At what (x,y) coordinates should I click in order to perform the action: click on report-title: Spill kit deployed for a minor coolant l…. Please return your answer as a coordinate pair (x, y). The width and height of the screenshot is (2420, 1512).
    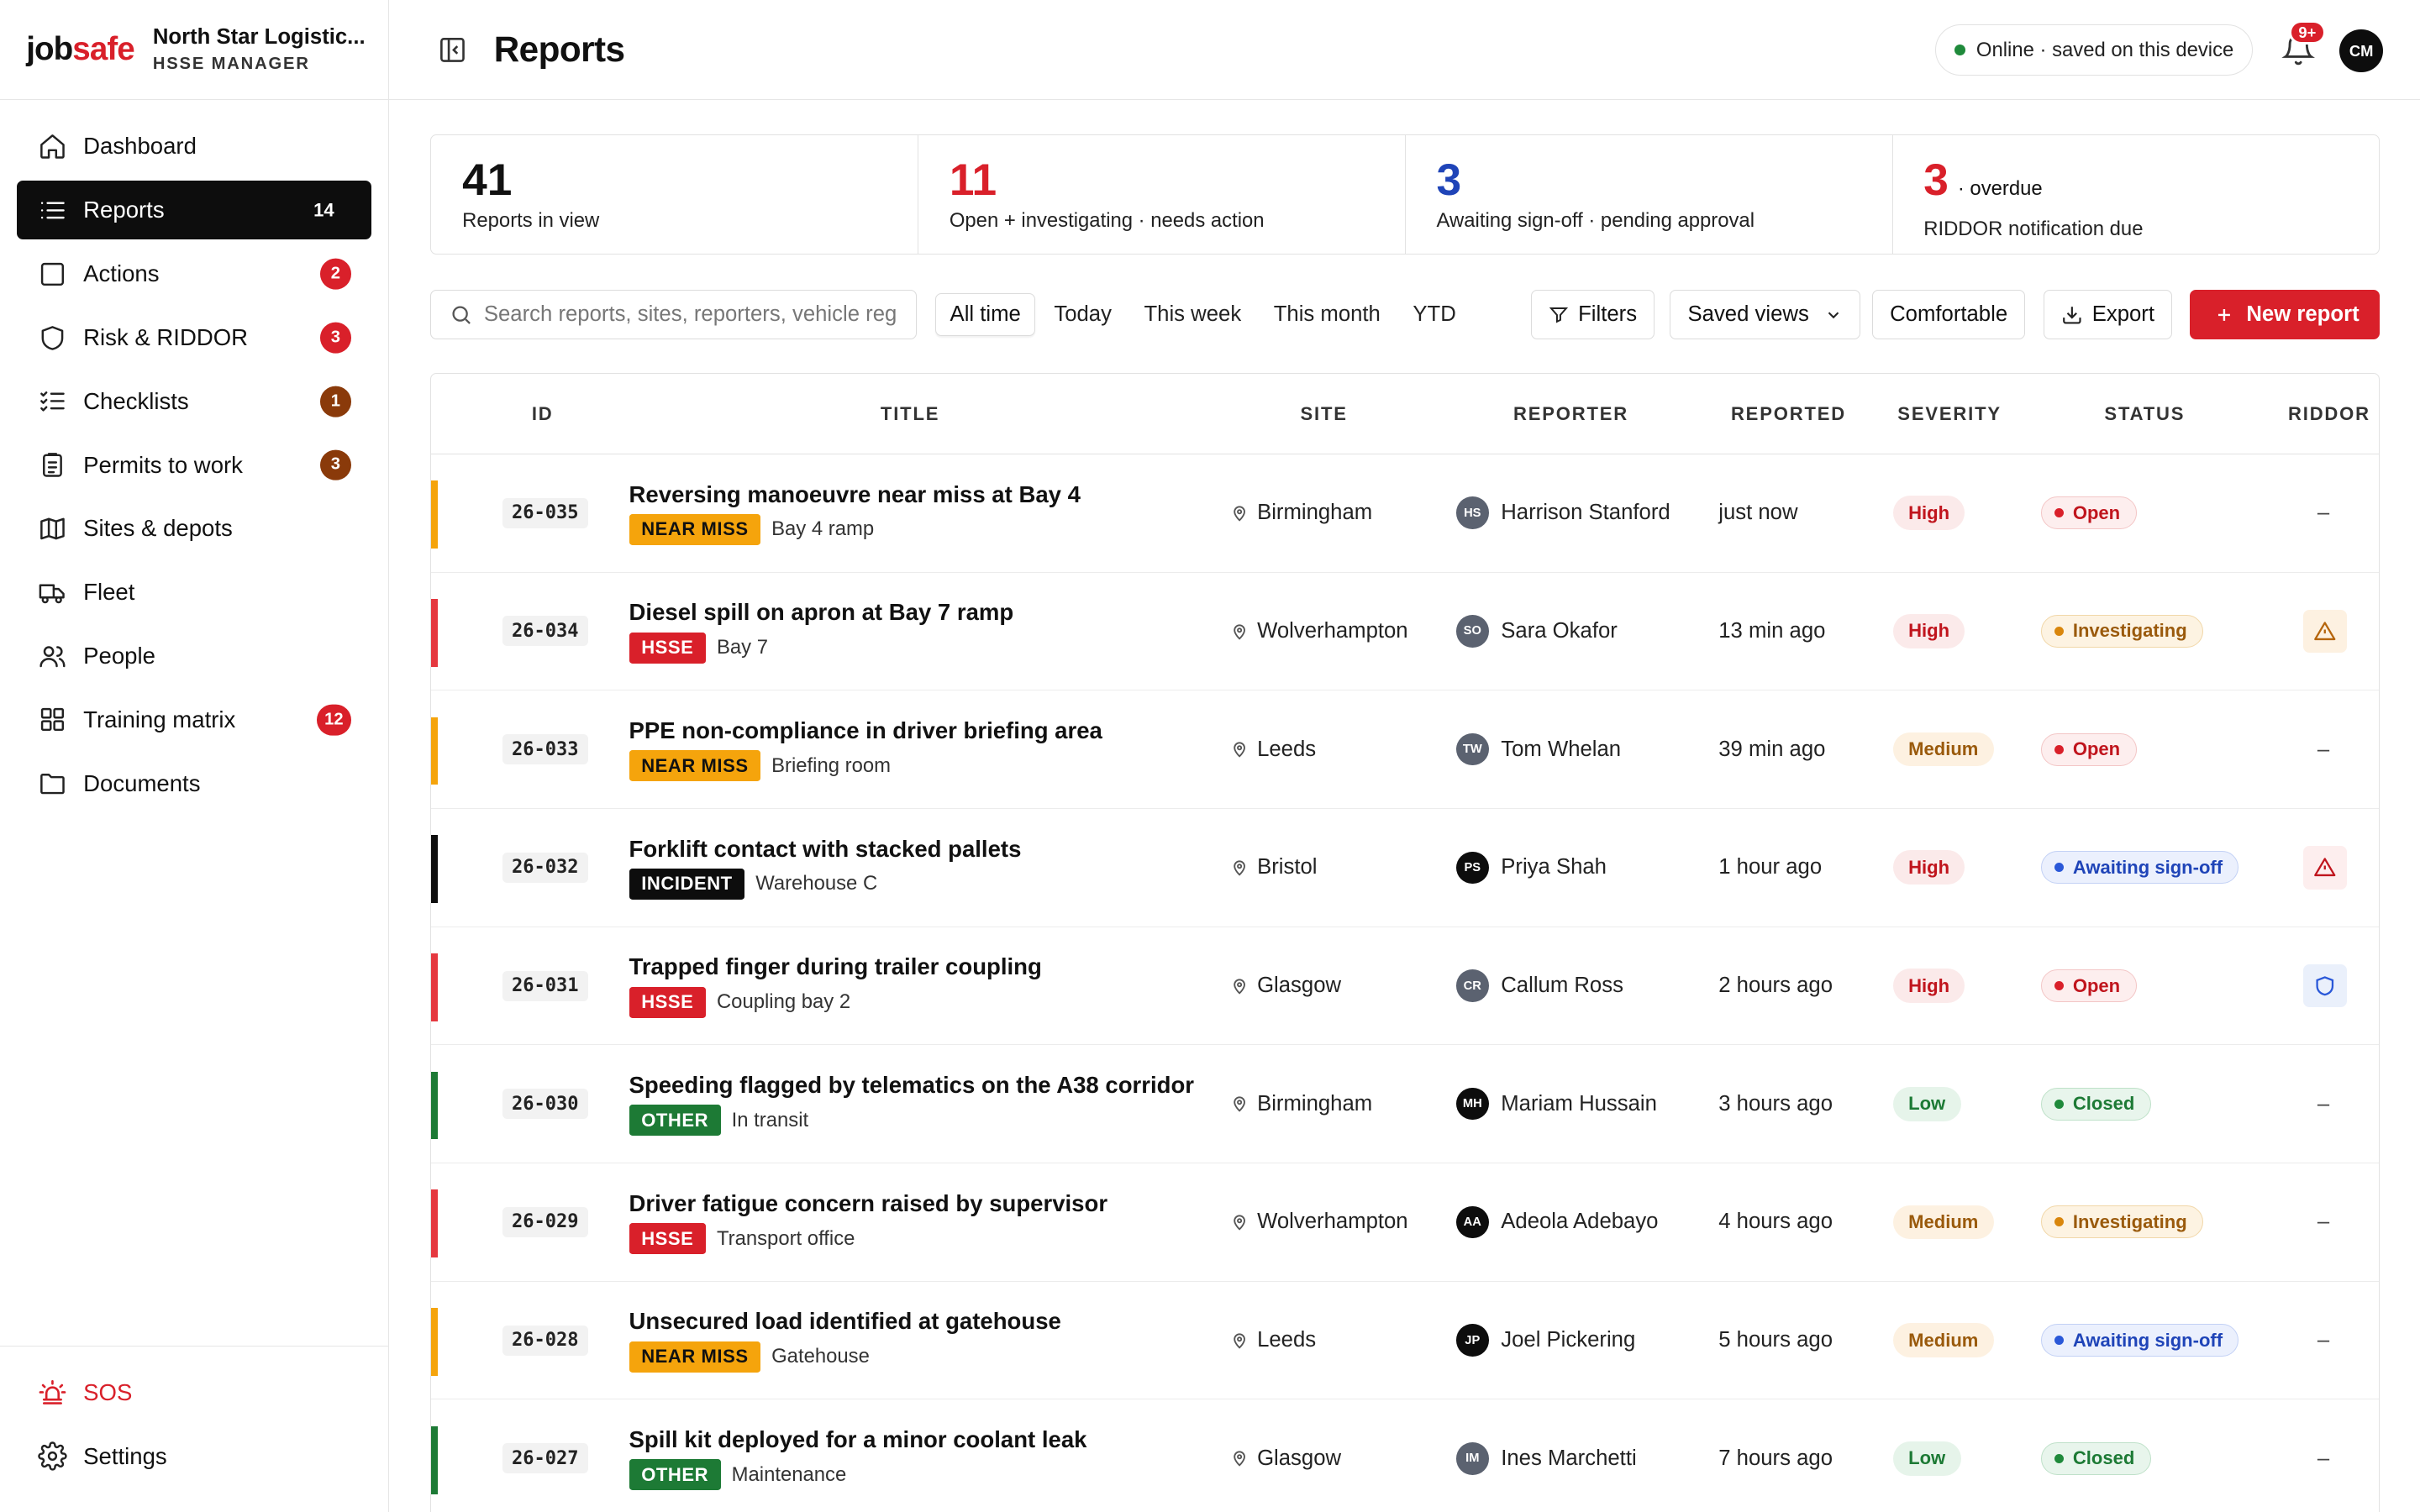
    Looking at the image, I should click on (858, 1439).